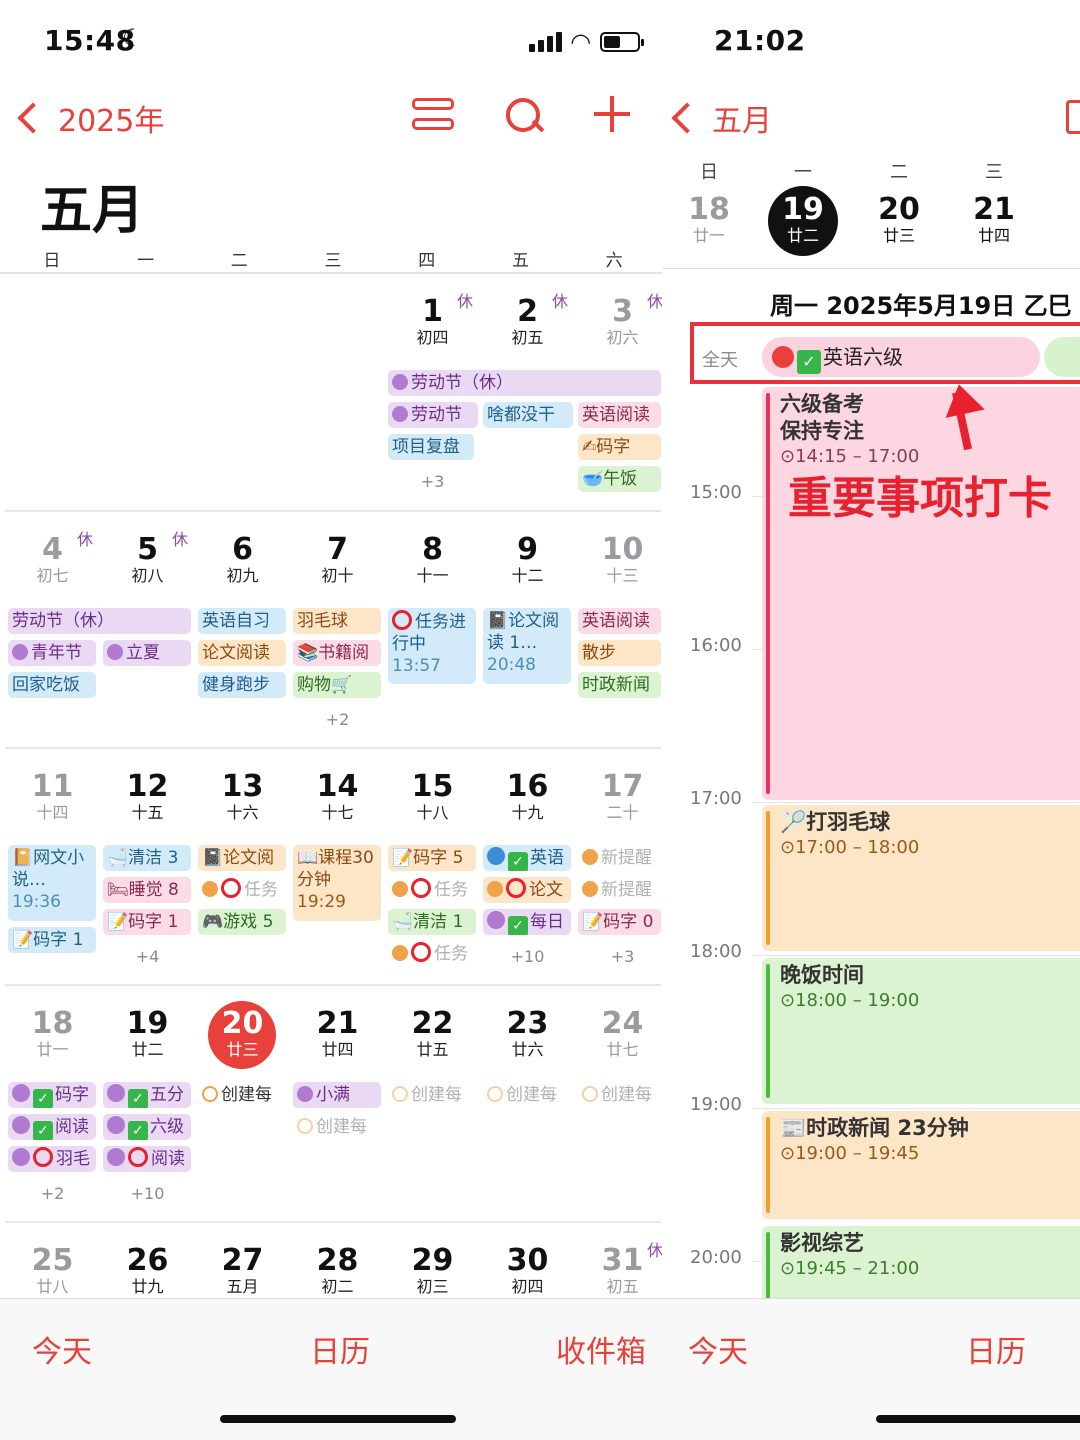 This screenshot has width=1080, height=1440. Describe the element at coordinates (89, 118) in the screenshot. I see `back-to-year-button: 2025年` at that location.